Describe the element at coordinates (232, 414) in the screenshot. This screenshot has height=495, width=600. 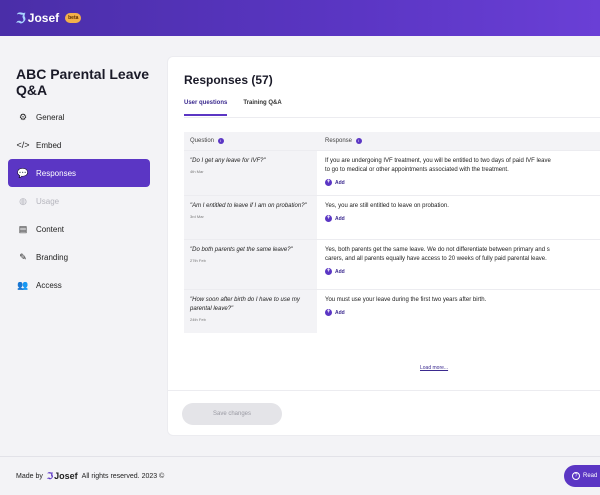
I see `save-changes-button: Save changes` at that location.